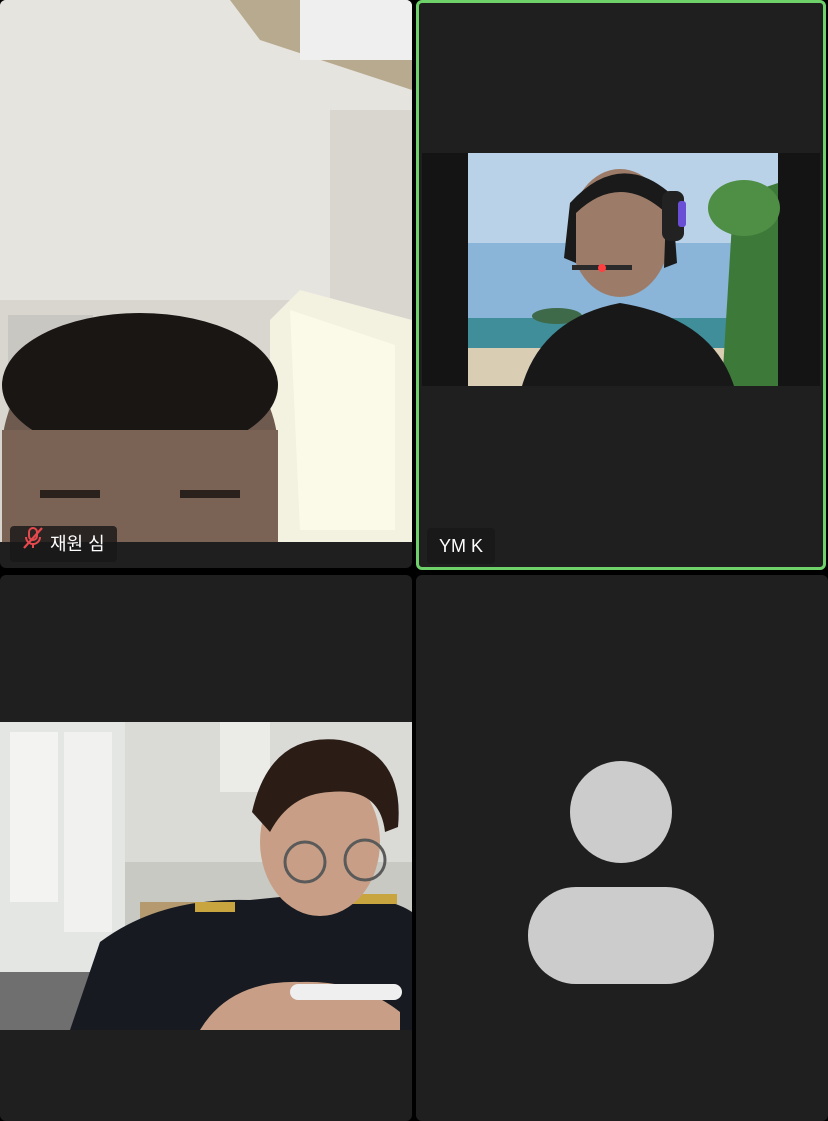 The height and width of the screenshot is (1121, 828). I want to click on avatar-placeholder-icon, so click(621, 872).